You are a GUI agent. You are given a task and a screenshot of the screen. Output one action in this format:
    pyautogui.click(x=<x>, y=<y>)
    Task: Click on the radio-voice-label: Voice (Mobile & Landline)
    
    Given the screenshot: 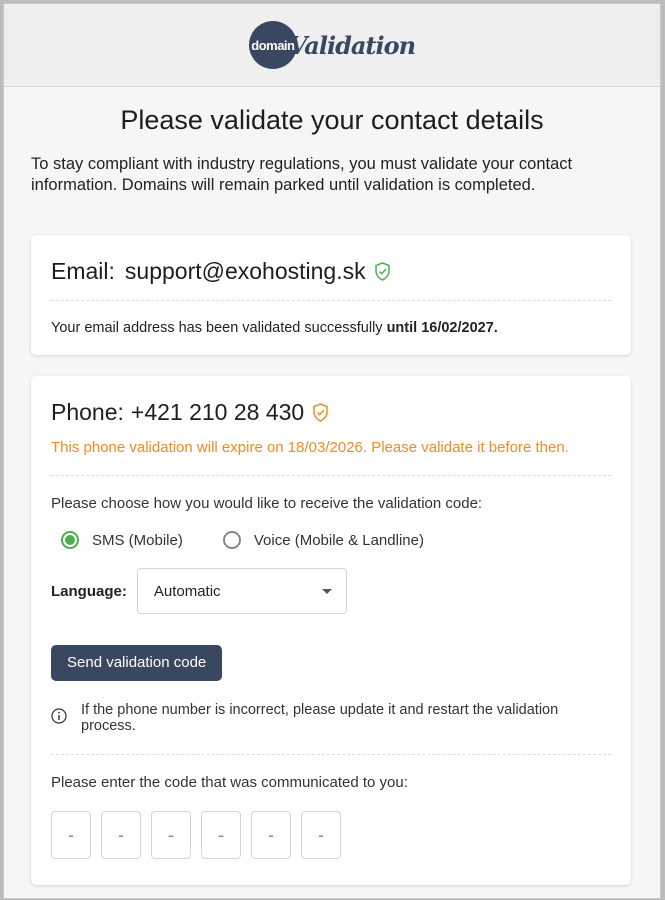 What is the action you would take?
    pyautogui.click(x=338, y=540)
    